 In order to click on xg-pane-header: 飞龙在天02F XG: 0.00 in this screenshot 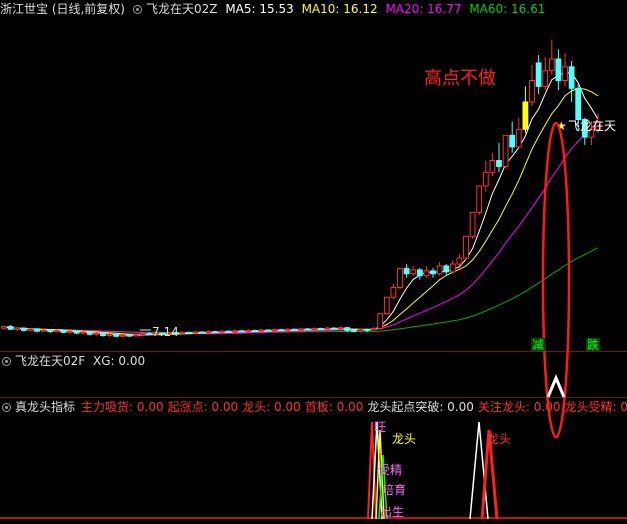, I will do `click(74, 361)`.